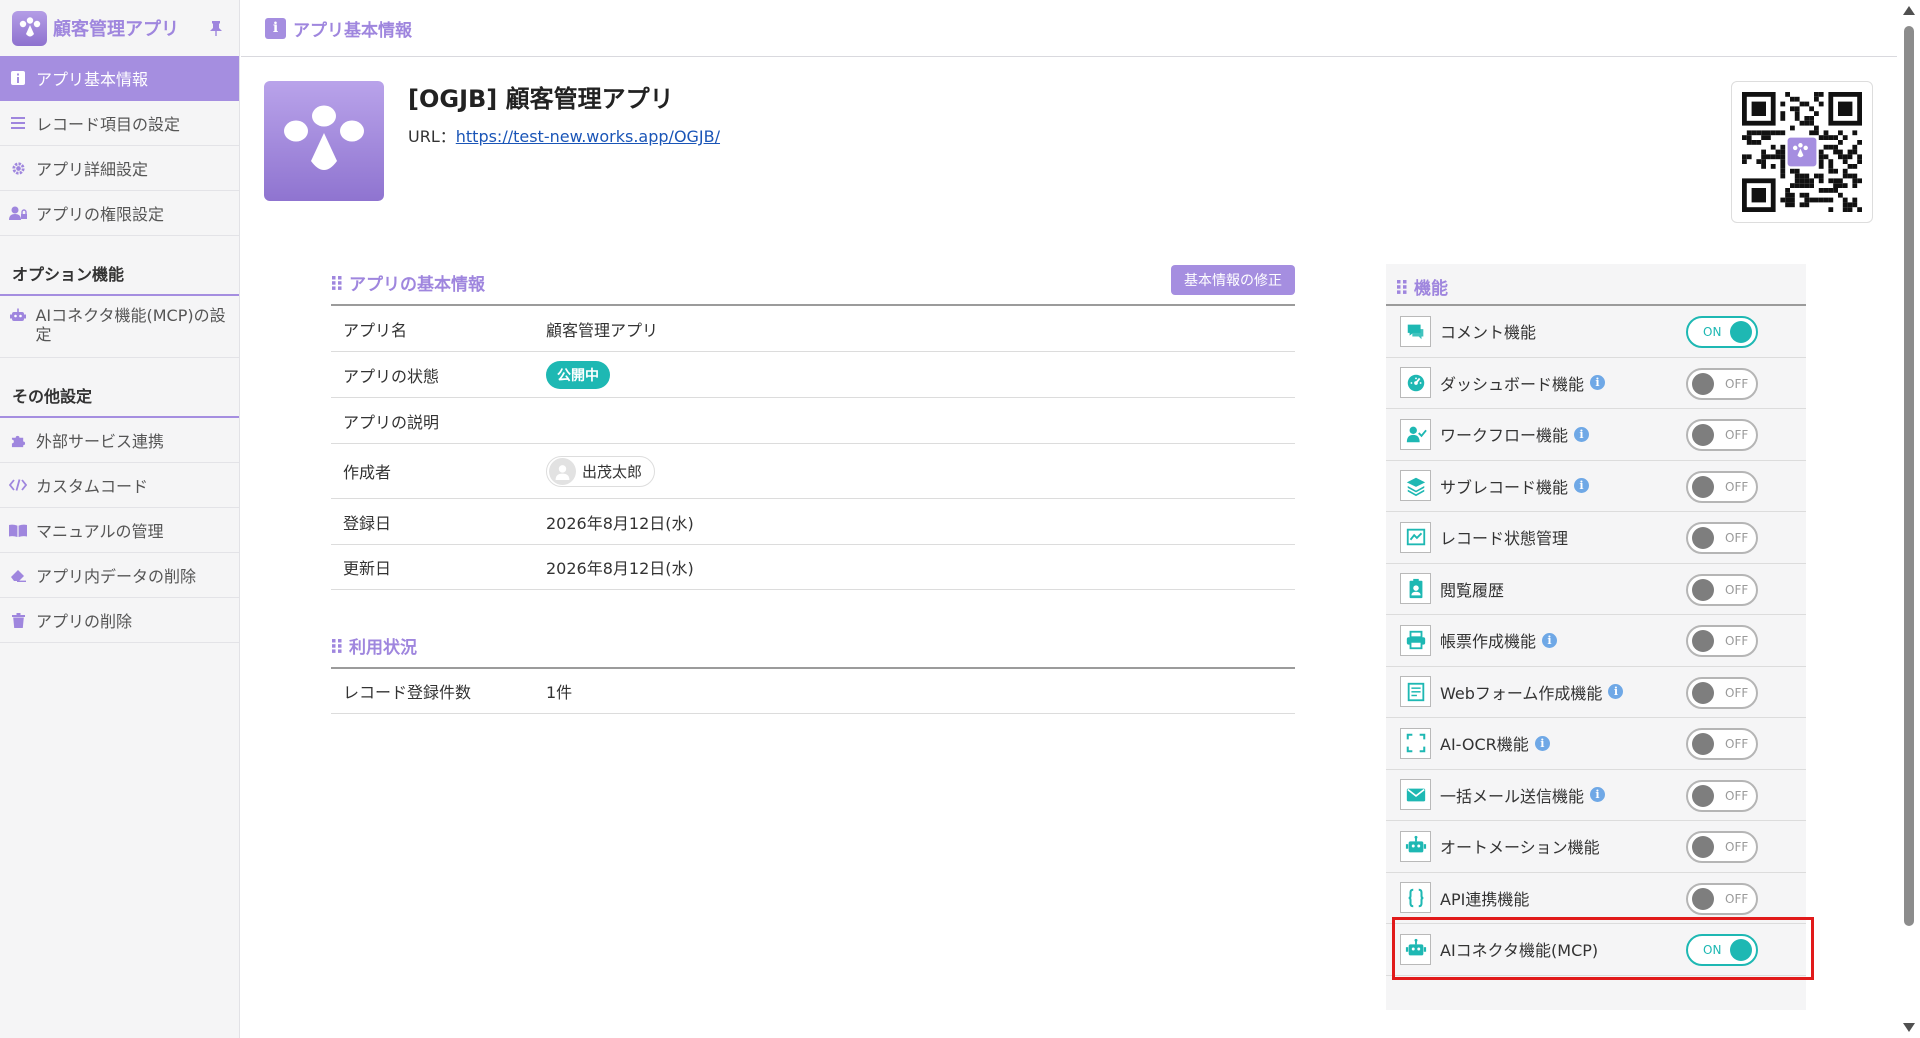 This screenshot has width=1920, height=1038. What do you see at coordinates (119, 620) in the screenshot?
I see `sidebar-item-delete-app: アプリの削除` at bounding box center [119, 620].